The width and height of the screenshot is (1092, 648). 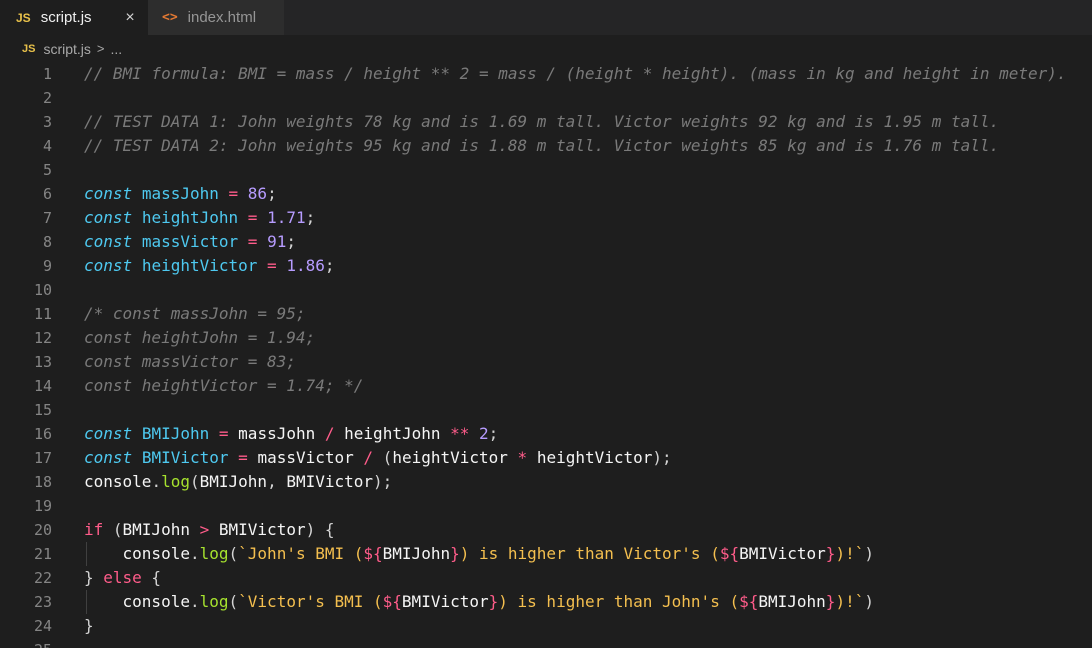 What do you see at coordinates (546, 386) in the screenshot?
I see `code-line: 14 const heightVictor = 1.74; */` at bounding box center [546, 386].